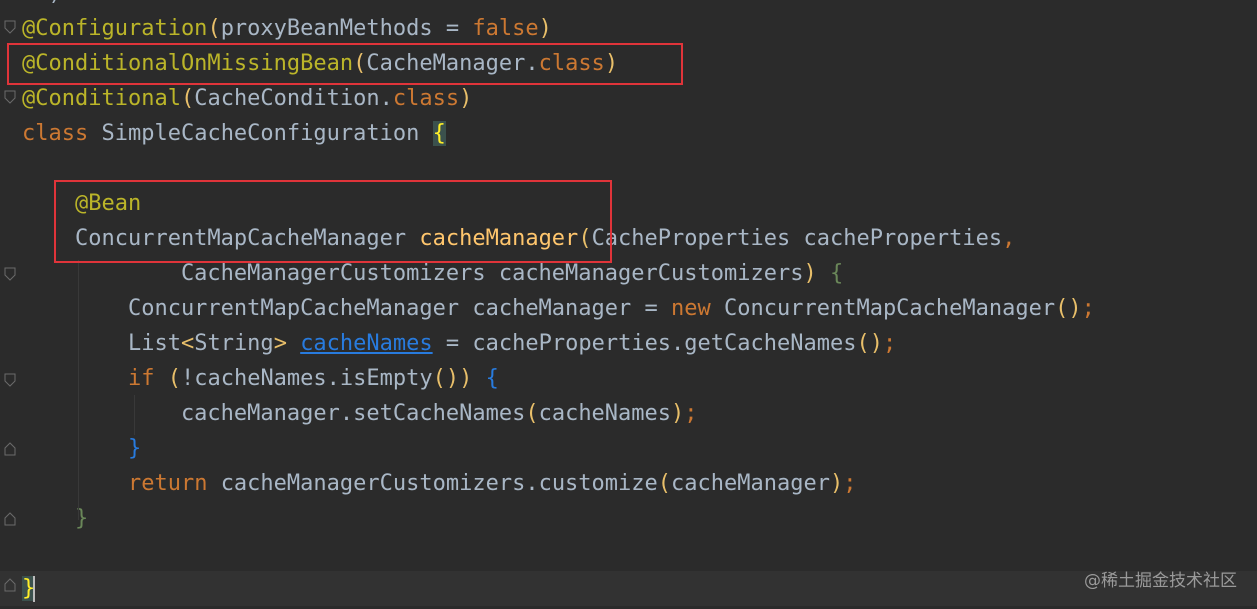 Image resolution: width=1257 pixels, height=609 pixels. I want to click on highlight-box-bean-method, so click(333, 221).